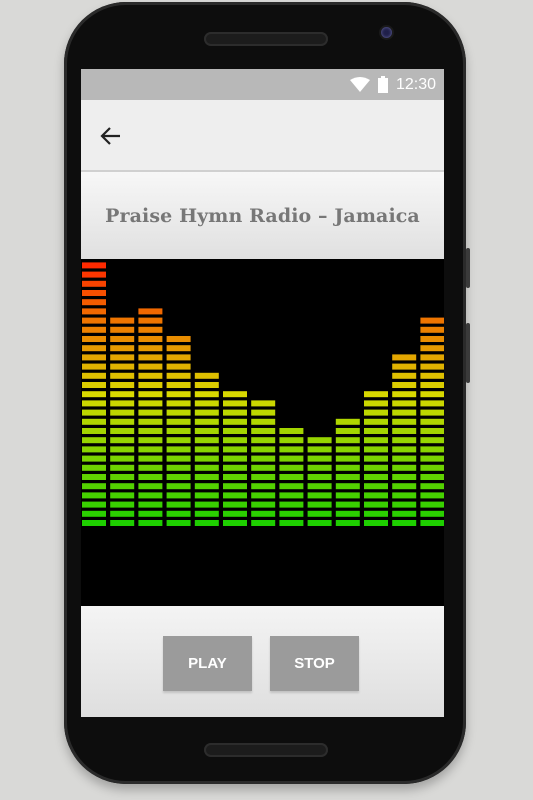 The width and height of the screenshot is (533, 800). I want to click on status-time: 12:30, so click(415, 84).